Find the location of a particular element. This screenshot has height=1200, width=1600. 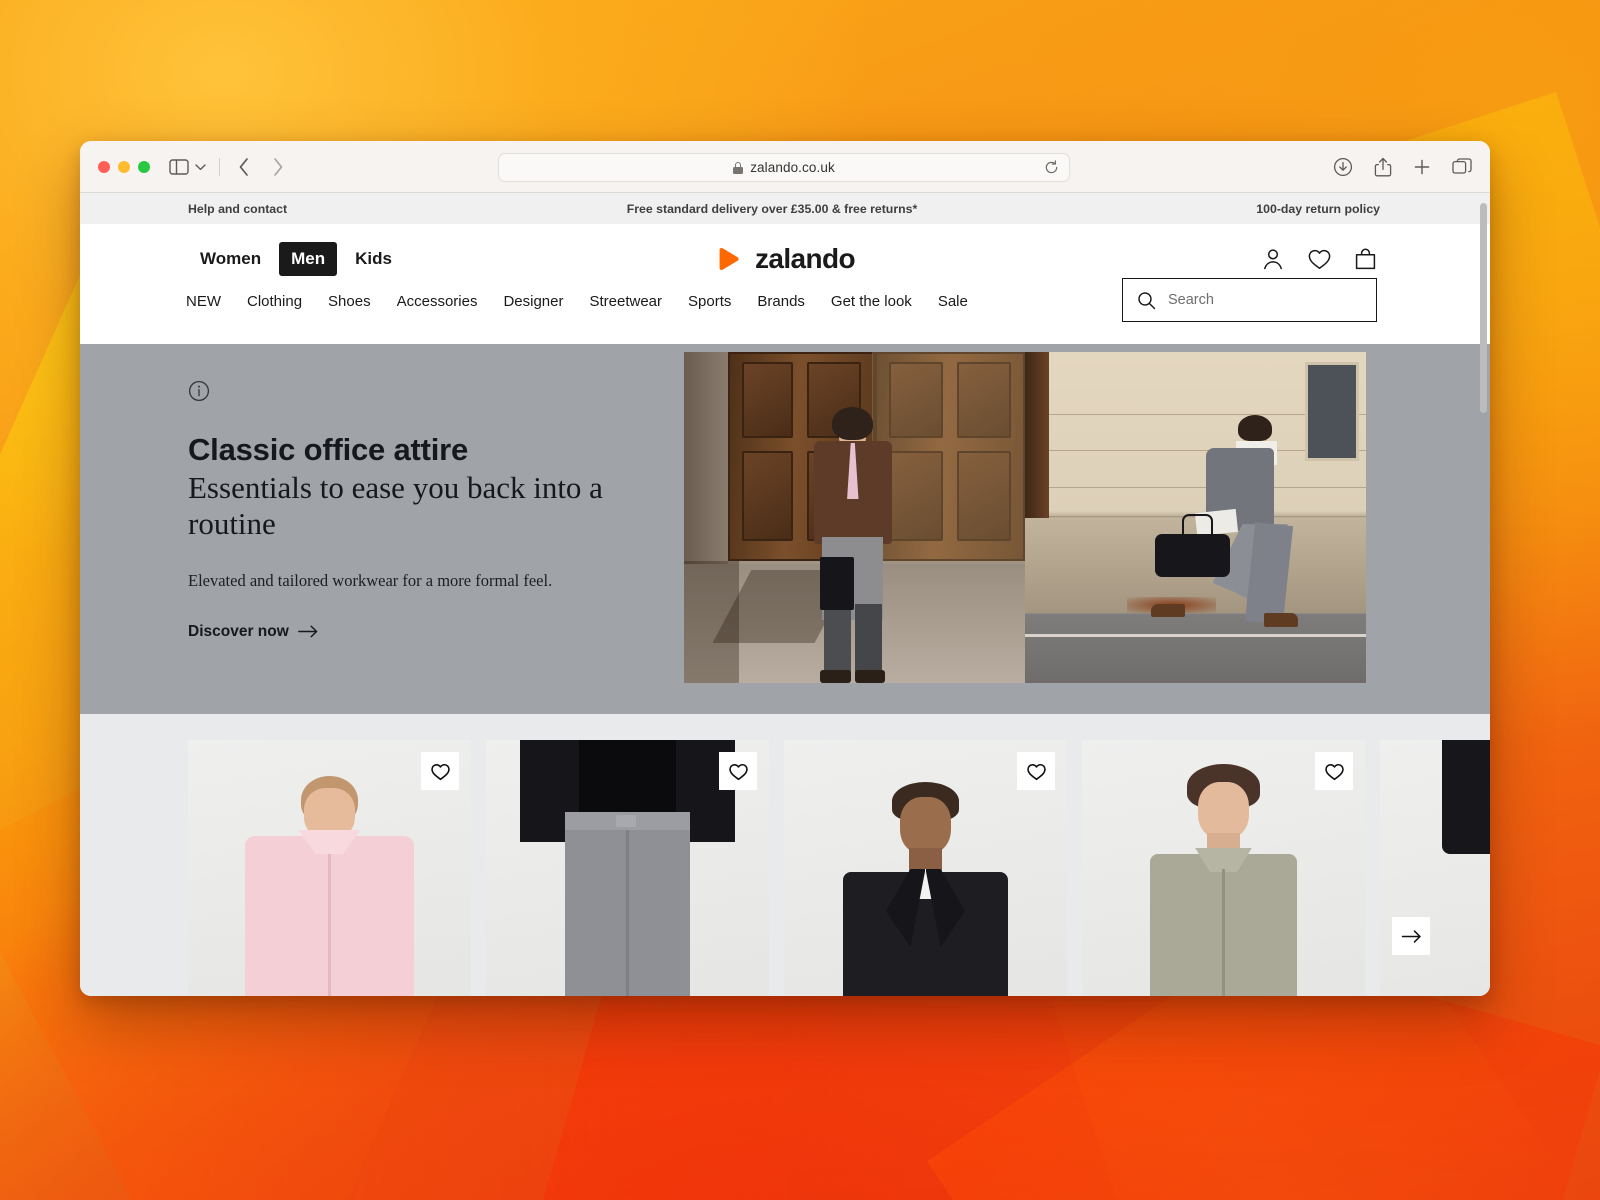

browser-toolbar: zalando.co.uk is located at coordinates (785, 167).